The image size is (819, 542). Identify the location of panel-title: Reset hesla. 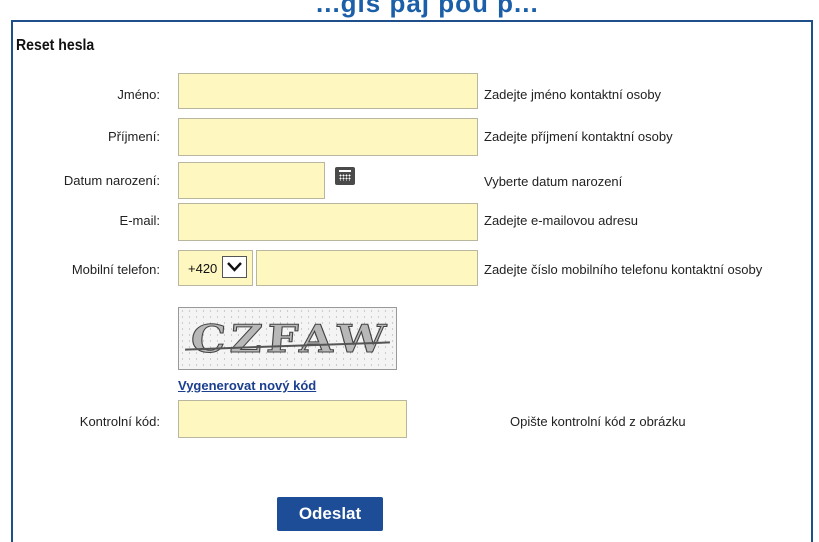
(55, 45).